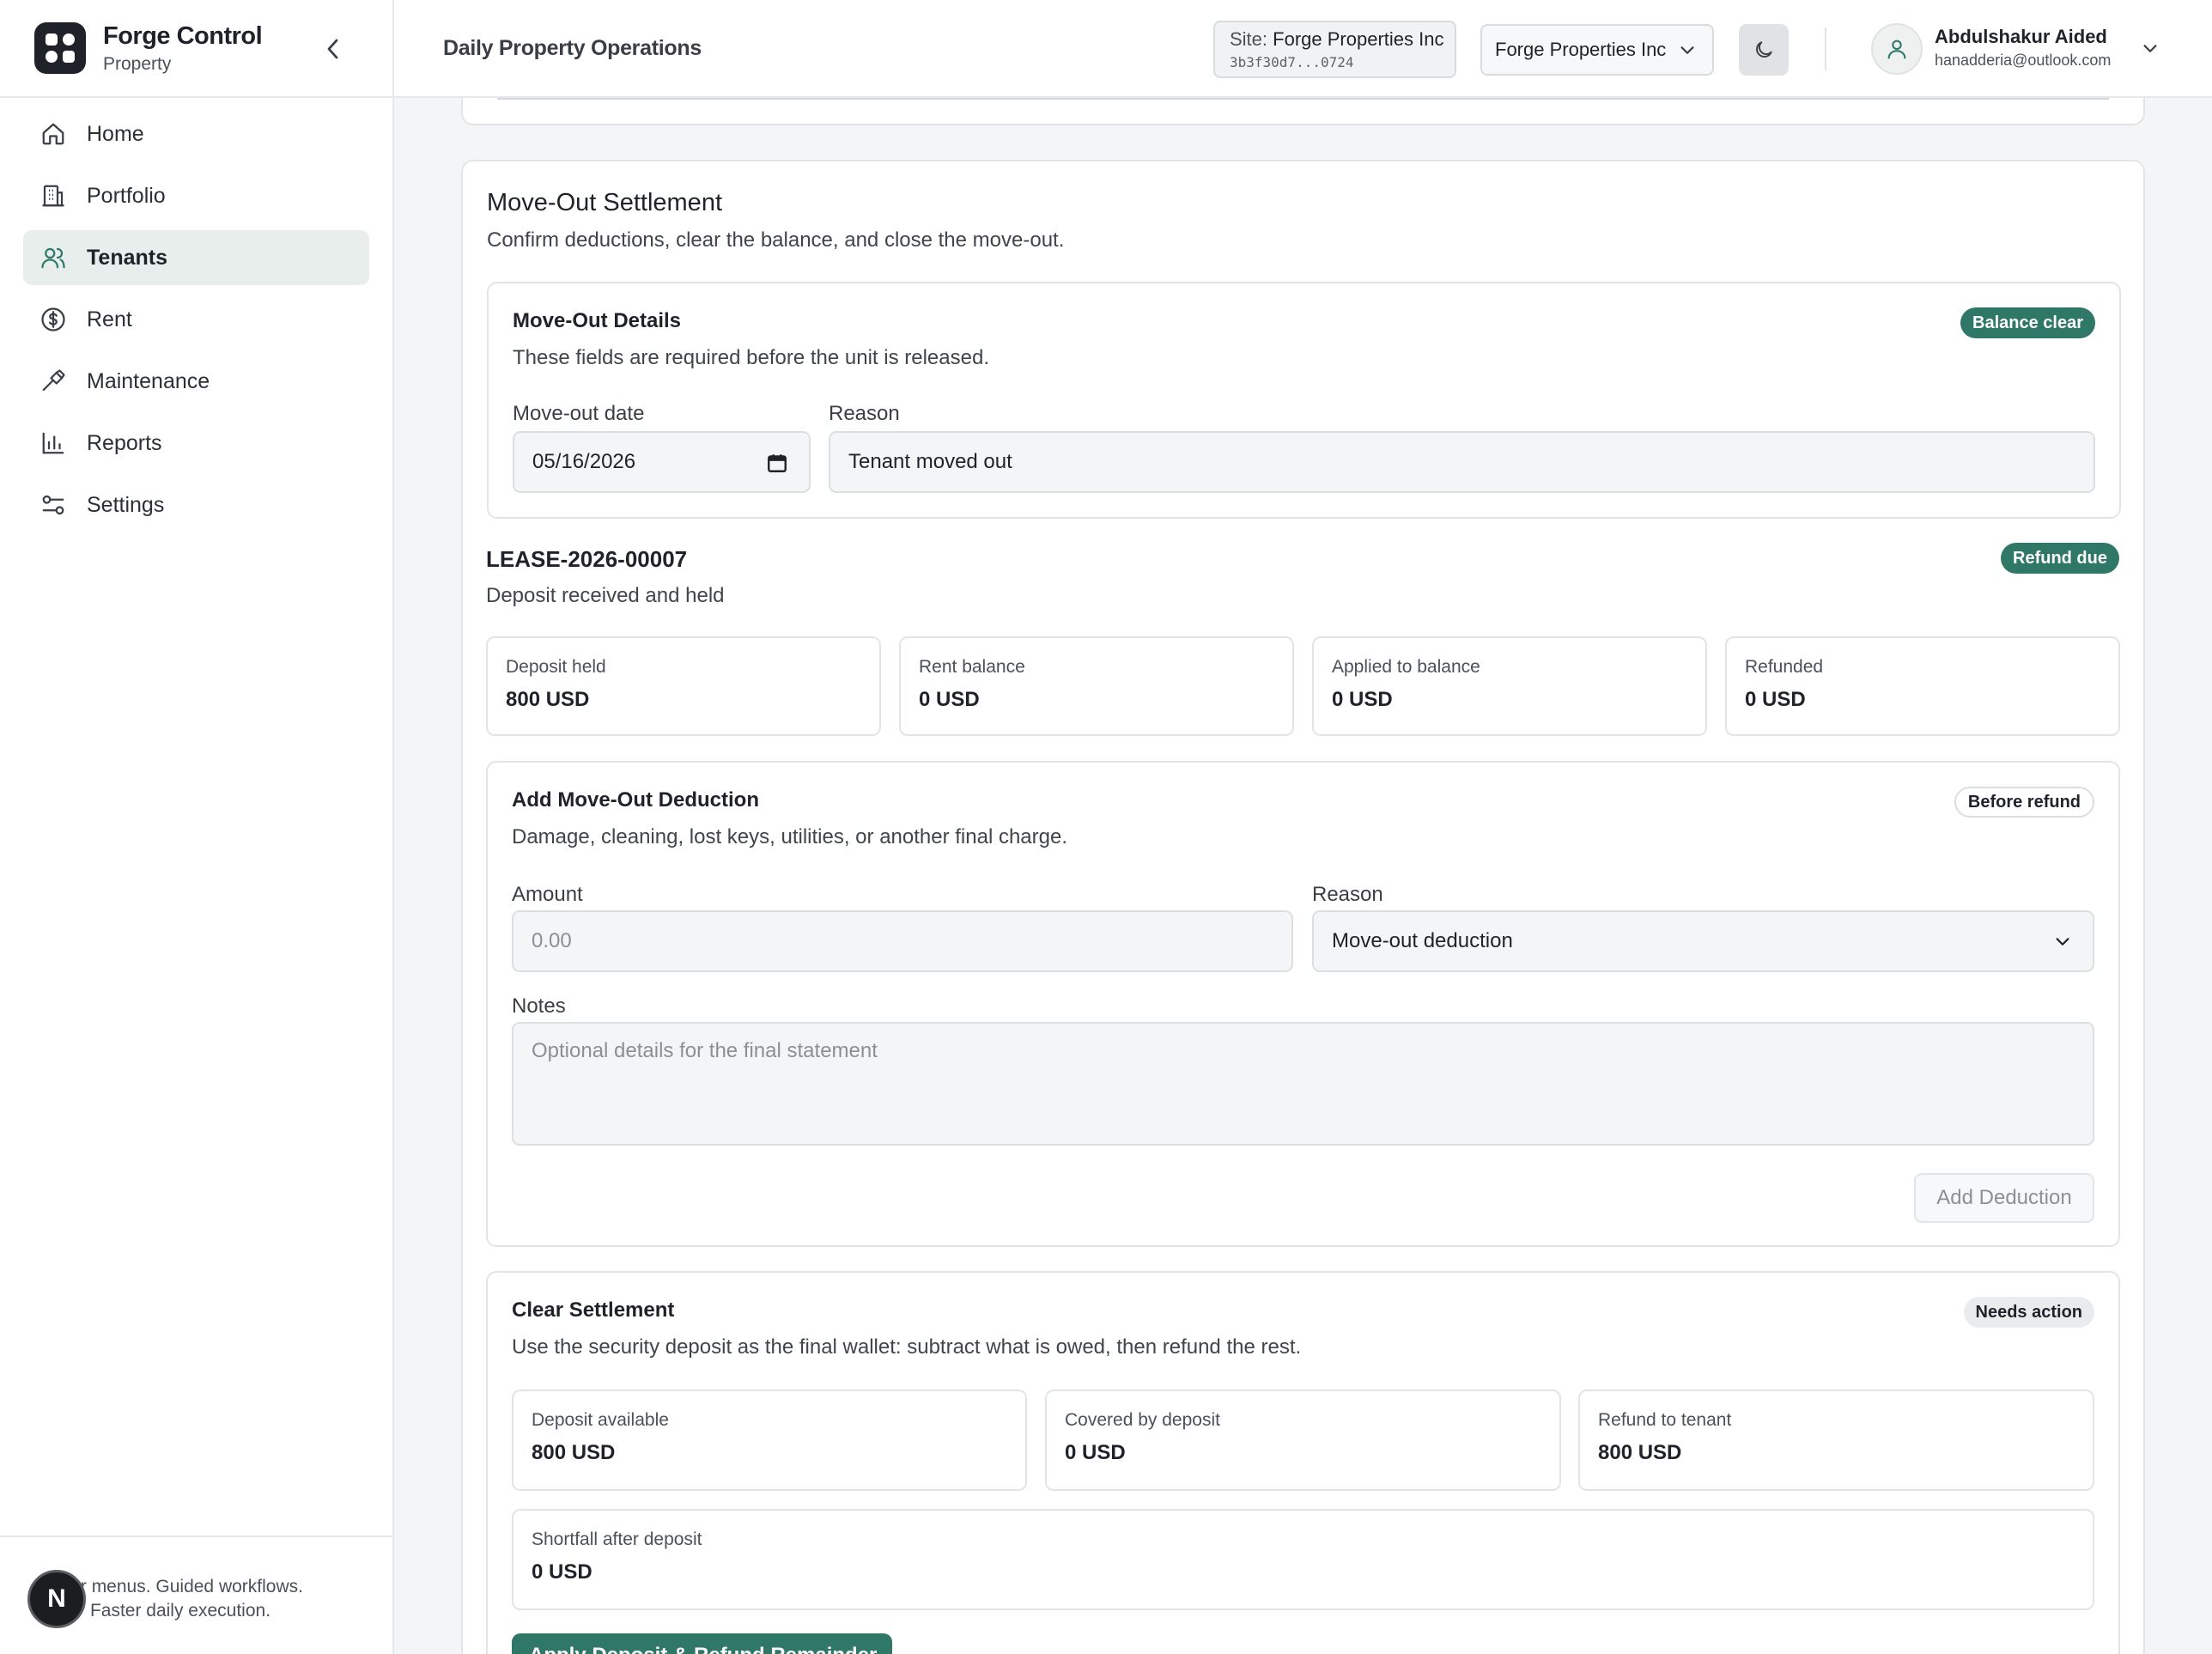 Image resolution: width=2212 pixels, height=1654 pixels. I want to click on move-out-date-input: 05/16/2026, so click(662, 462).